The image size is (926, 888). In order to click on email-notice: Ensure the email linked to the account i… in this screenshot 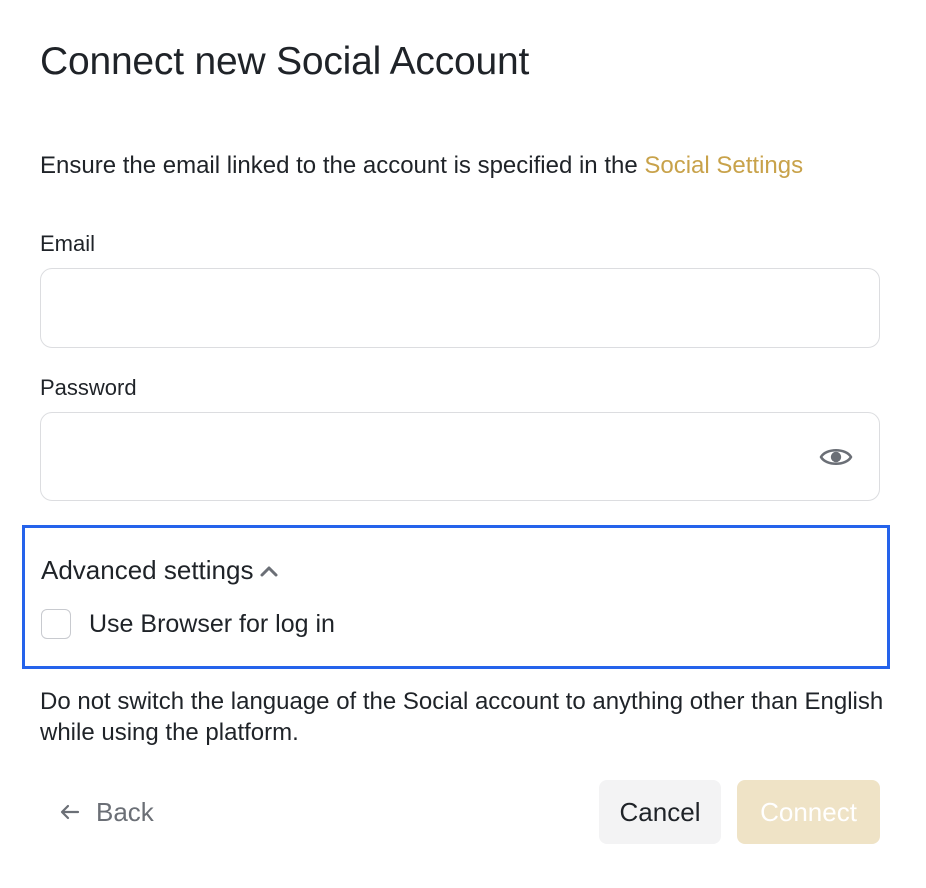, I will do `click(450, 165)`.